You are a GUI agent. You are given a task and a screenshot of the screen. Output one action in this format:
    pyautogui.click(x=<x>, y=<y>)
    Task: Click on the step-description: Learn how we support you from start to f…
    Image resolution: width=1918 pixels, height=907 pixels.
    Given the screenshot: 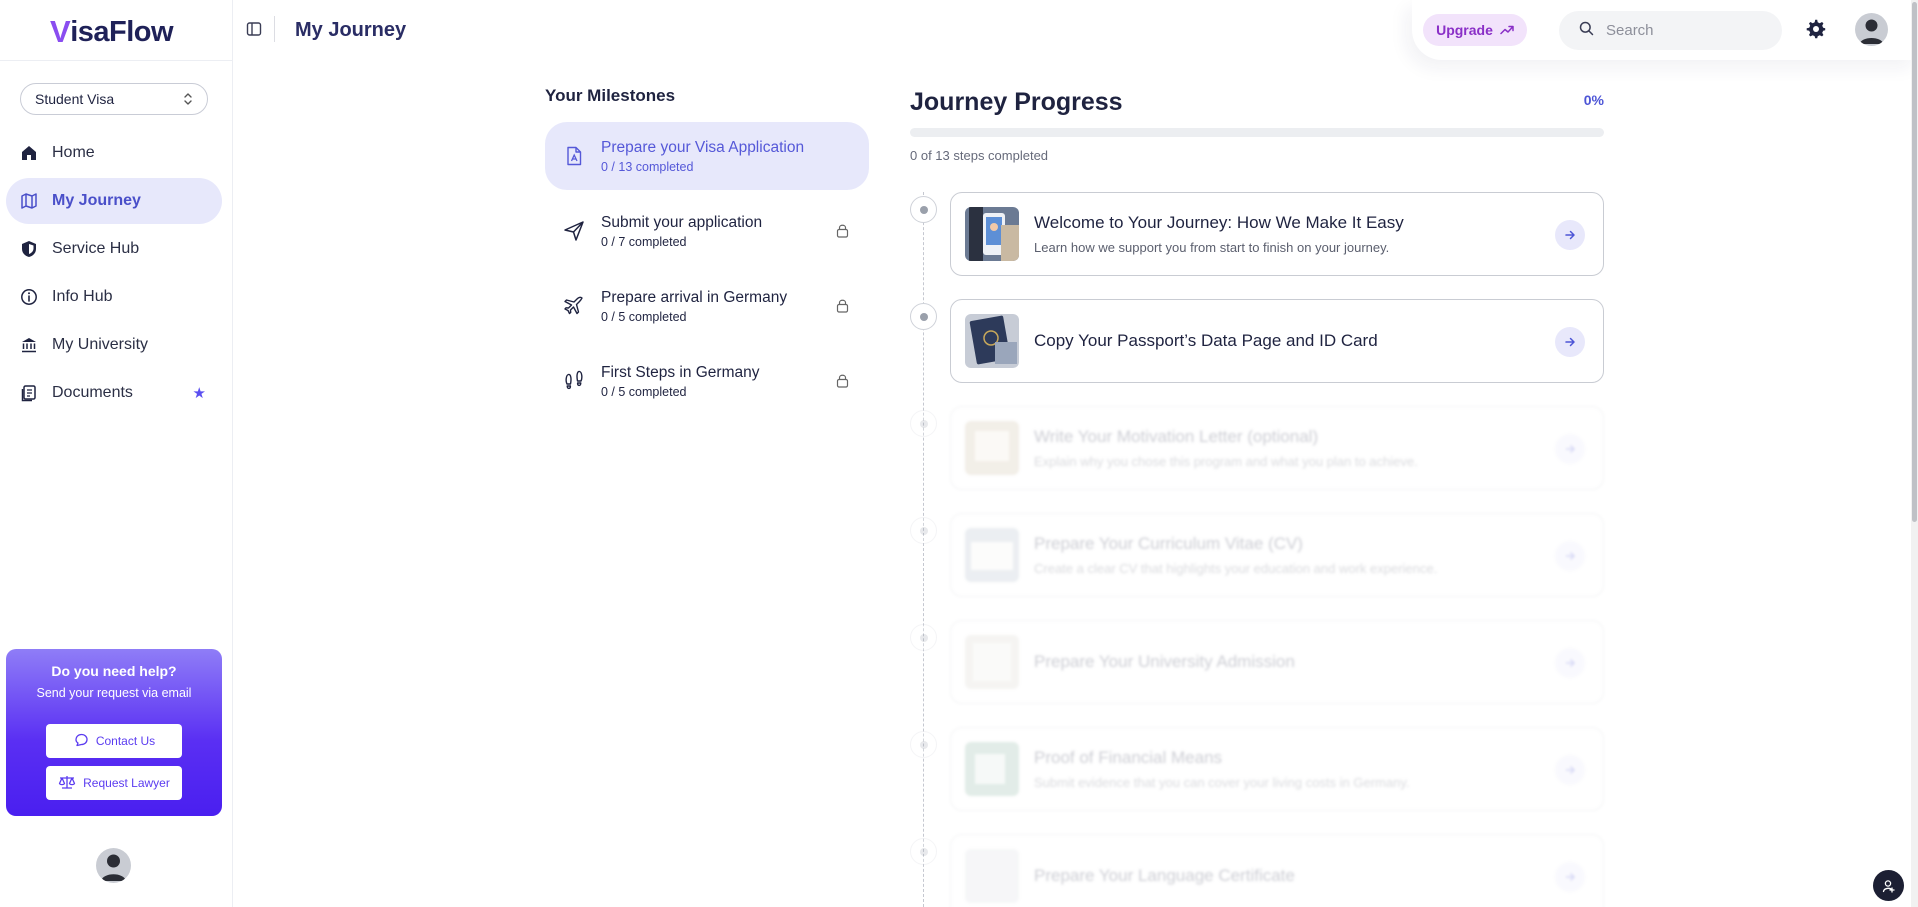 What is the action you would take?
    pyautogui.click(x=1212, y=247)
    